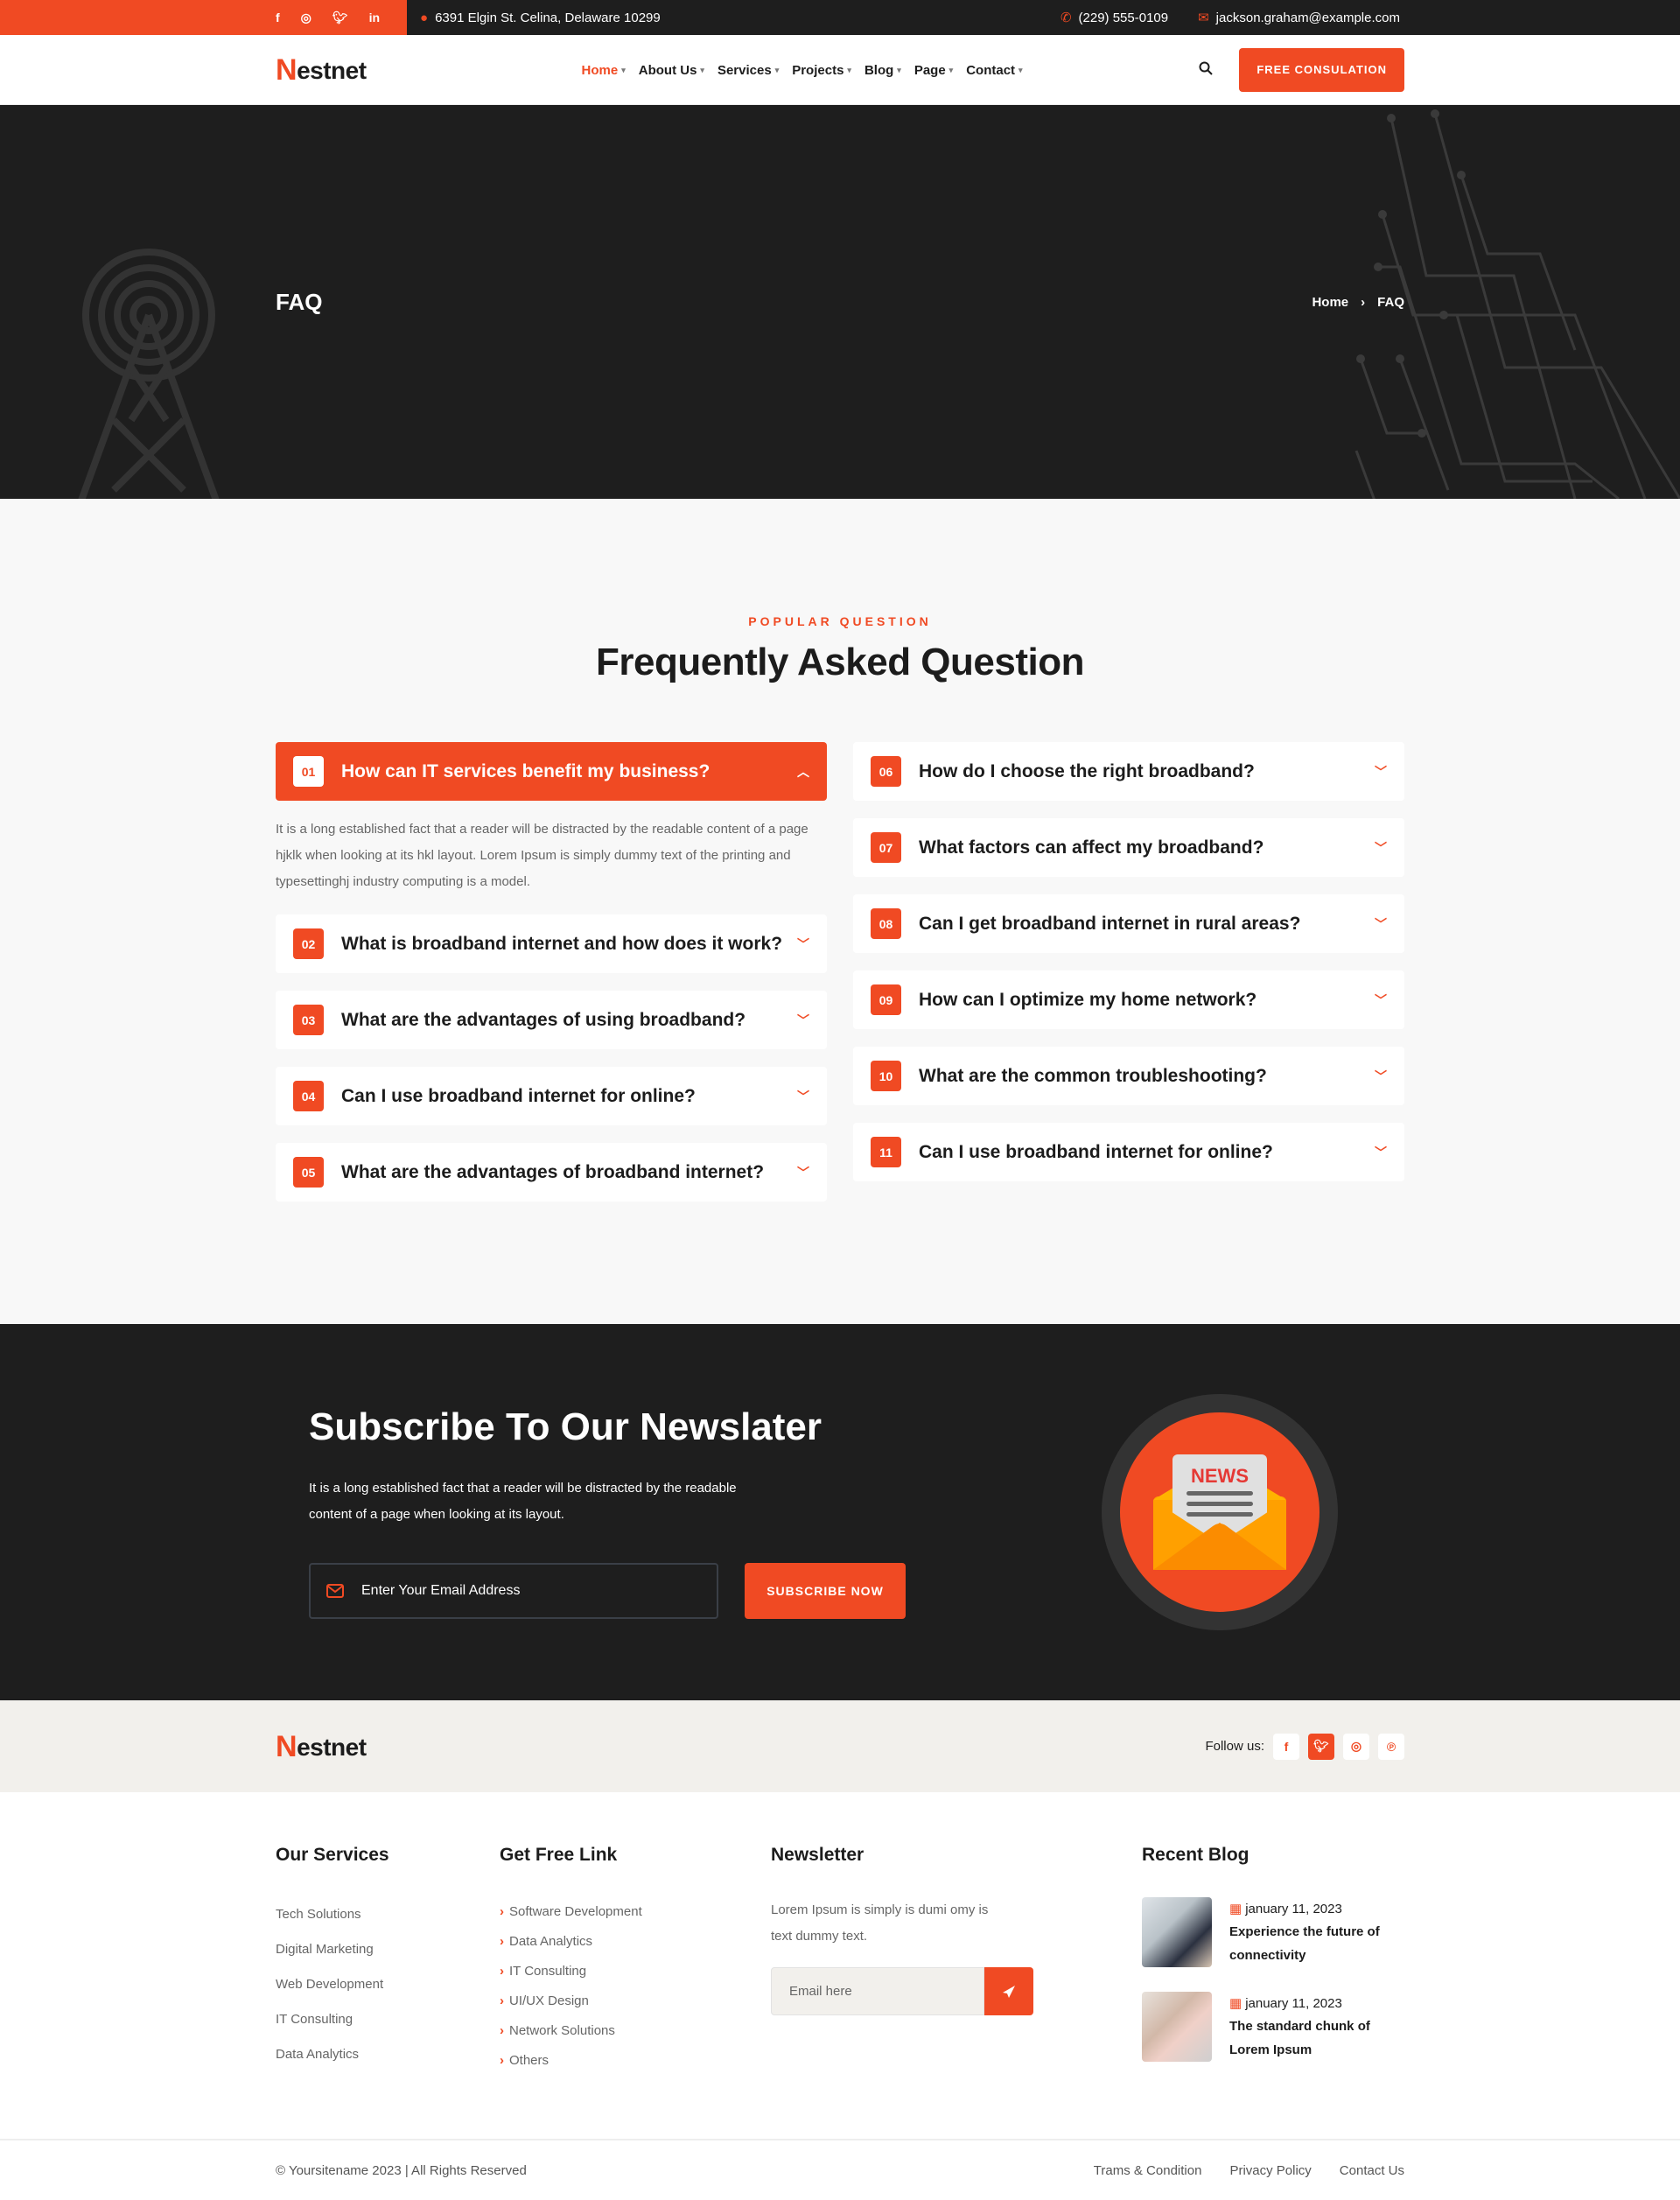  I want to click on footer-link: › Data Analytics, so click(635, 1942).